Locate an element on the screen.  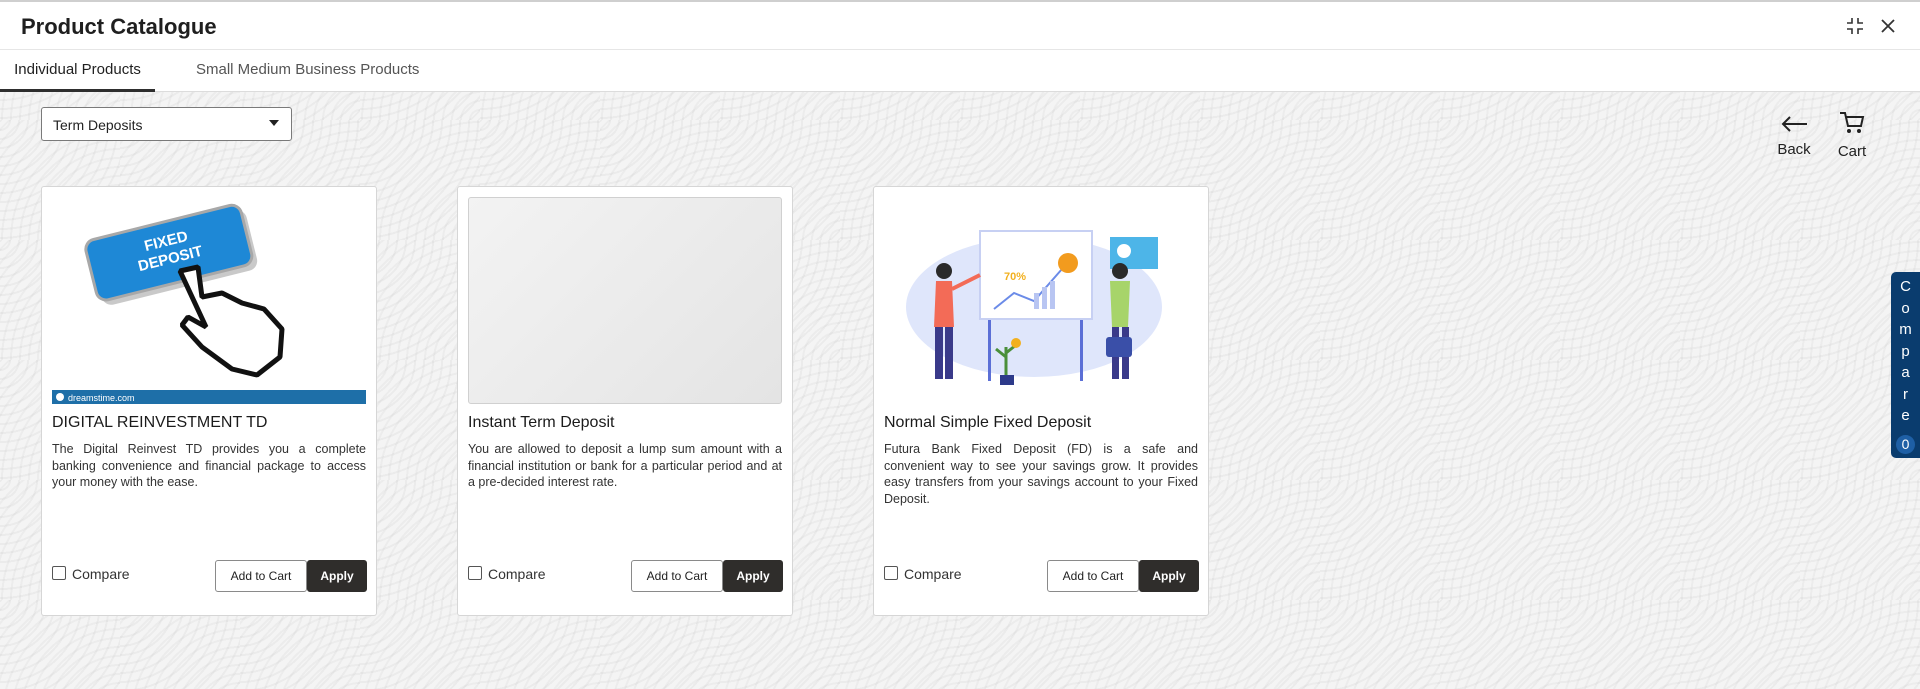
product-title: Normal Simple Fixed Deposit is located at coordinates (988, 422).